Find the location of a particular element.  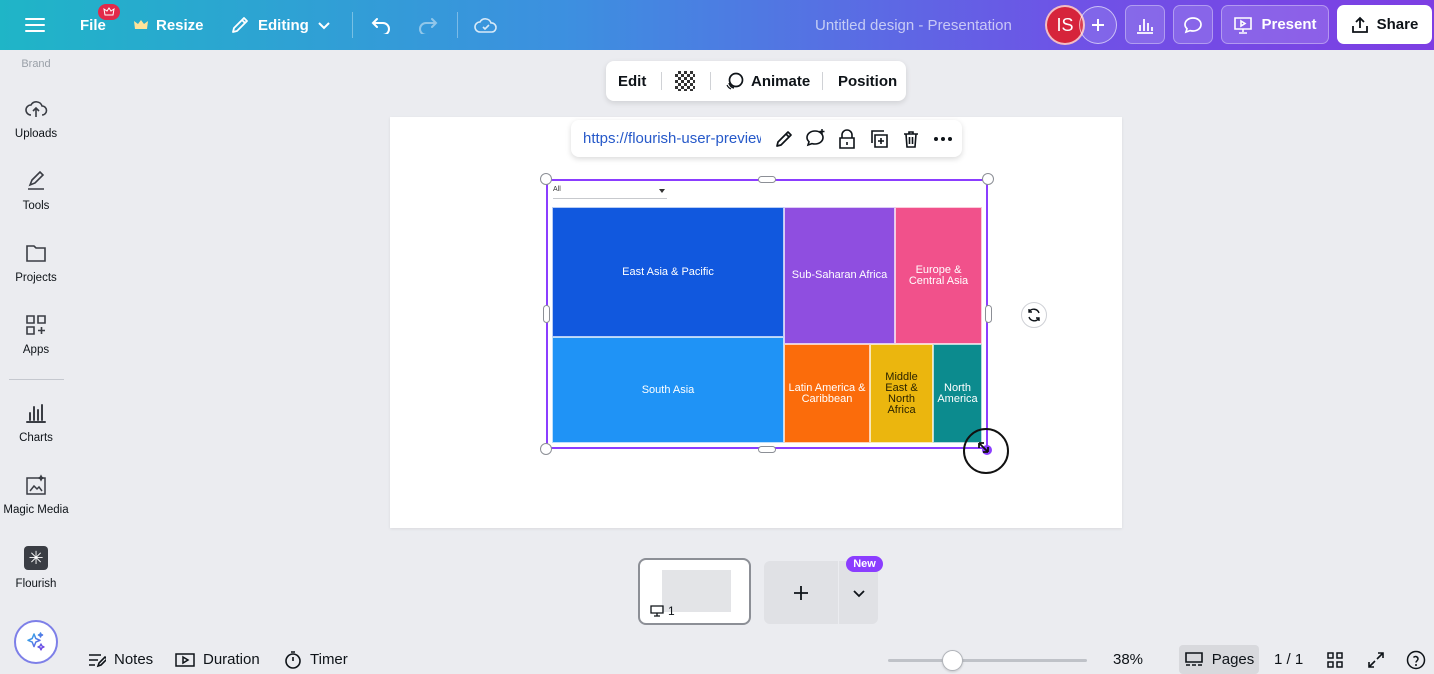

comment-icon is located at coordinates (1193, 24).